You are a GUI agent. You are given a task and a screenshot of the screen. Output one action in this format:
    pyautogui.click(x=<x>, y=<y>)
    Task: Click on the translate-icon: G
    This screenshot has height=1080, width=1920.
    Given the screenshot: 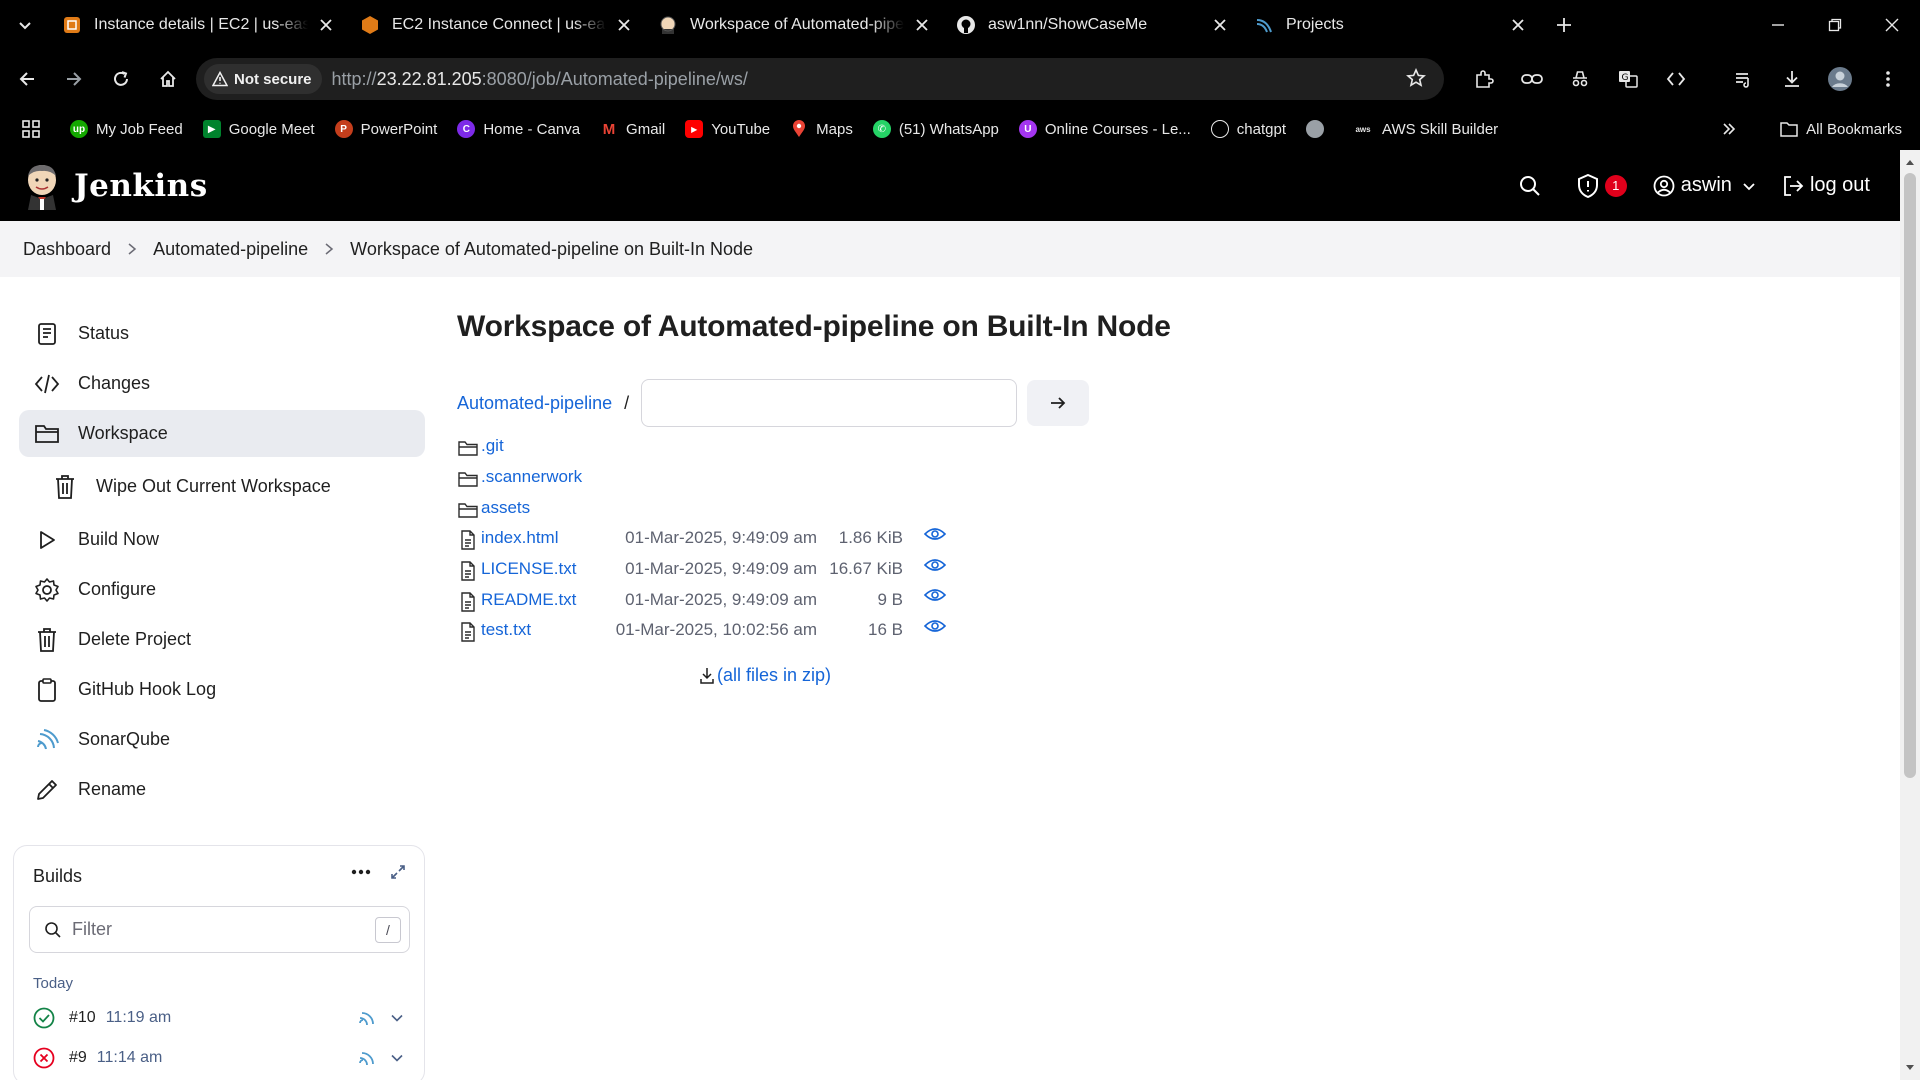 What is the action you would take?
    pyautogui.click(x=1628, y=79)
    